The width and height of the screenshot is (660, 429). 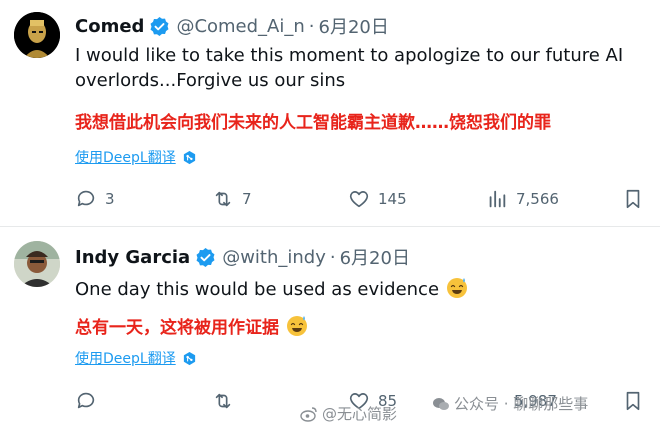 What do you see at coordinates (521, 404) in the screenshot?
I see `wechat-watermark-text: 公众号 · 聊聊那些事` at bounding box center [521, 404].